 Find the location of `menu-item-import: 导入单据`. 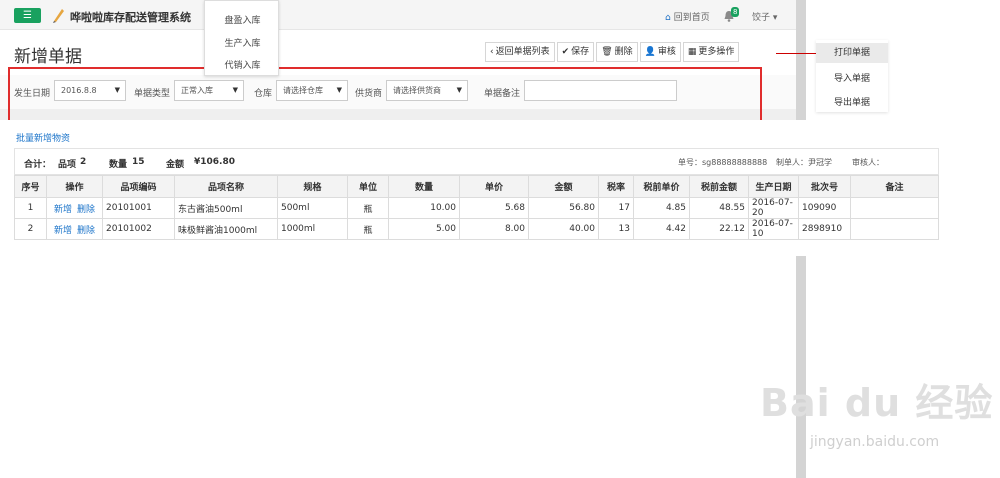

menu-item-import: 导入单据 is located at coordinates (852, 77).